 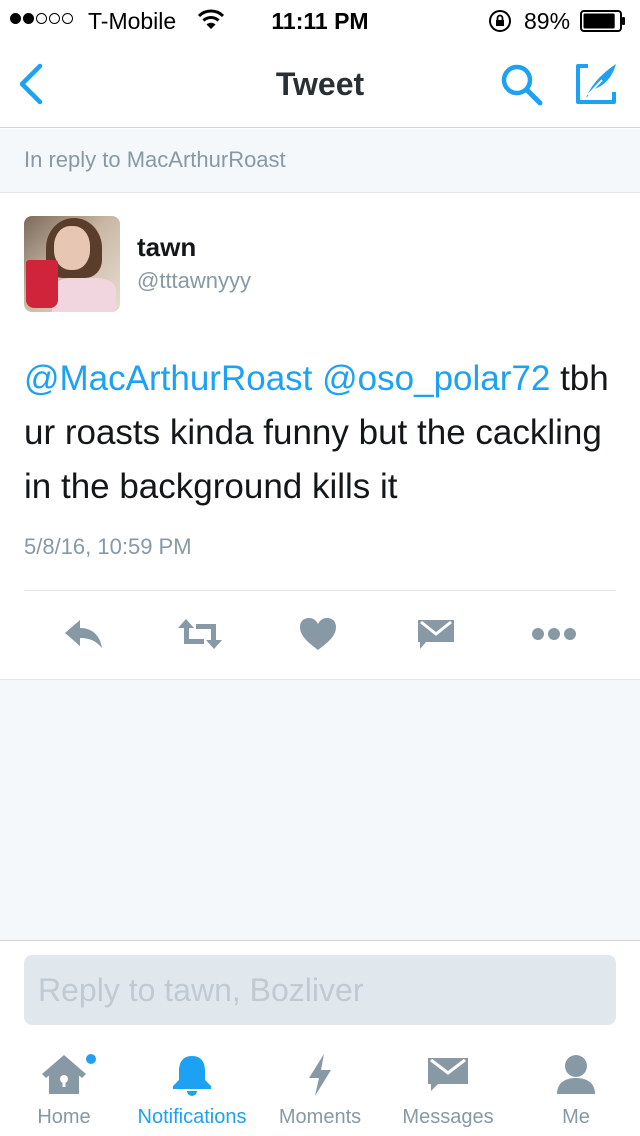 I want to click on tab-moments: Moments, so click(x=320, y=1086).